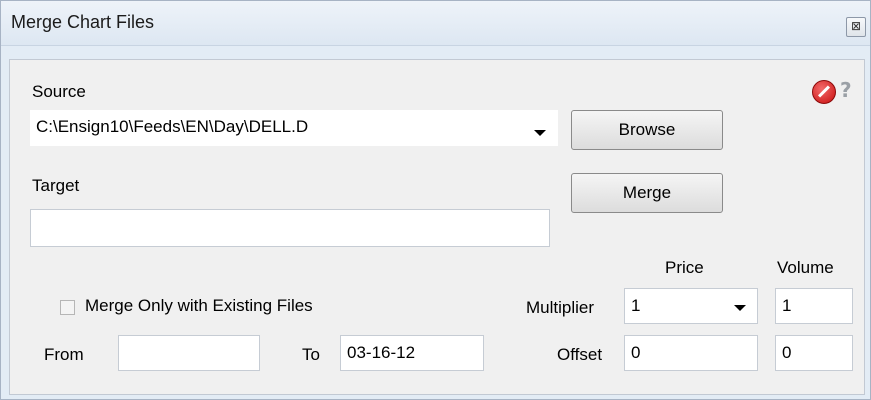 This screenshot has height=400, width=871. What do you see at coordinates (56, 185) in the screenshot?
I see `target-label: Target` at bounding box center [56, 185].